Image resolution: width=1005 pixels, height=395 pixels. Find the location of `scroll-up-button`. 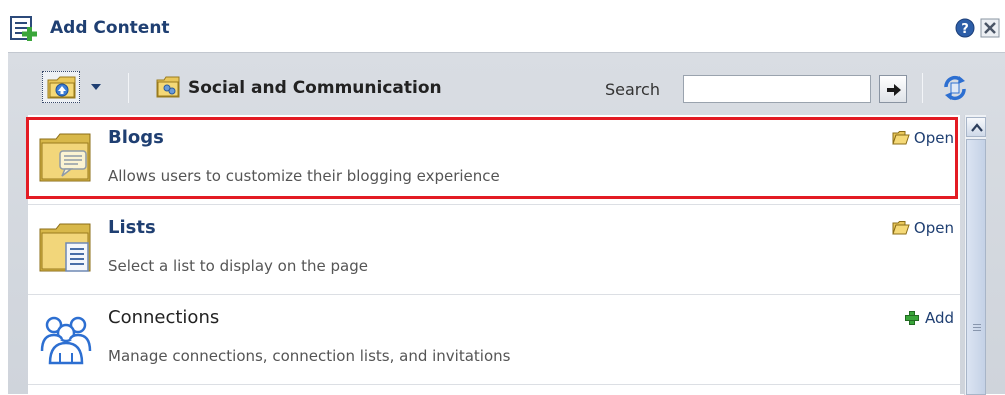

scroll-up-button is located at coordinates (976, 127).